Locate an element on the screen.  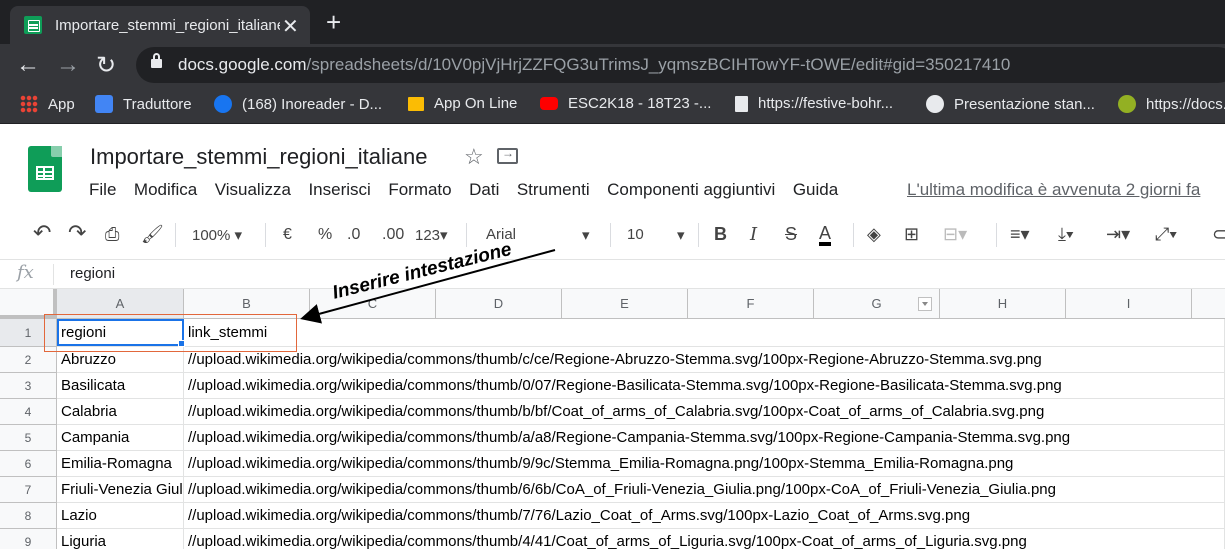
menu-visualizza: Visualizza is located at coordinates (253, 190).